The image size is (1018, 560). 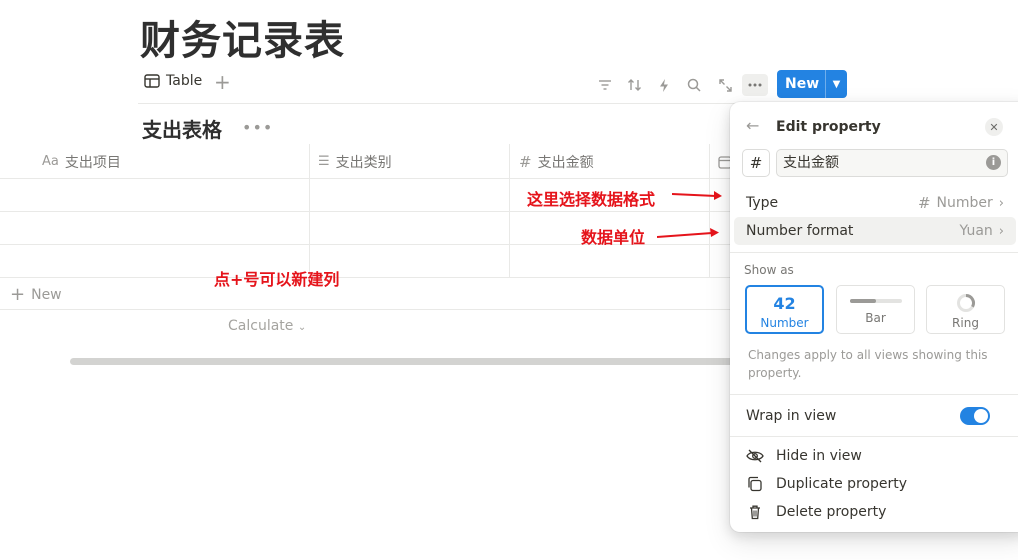 What do you see at coordinates (875, 203) in the screenshot?
I see `type-row: Type # Number ›` at bounding box center [875, 203].